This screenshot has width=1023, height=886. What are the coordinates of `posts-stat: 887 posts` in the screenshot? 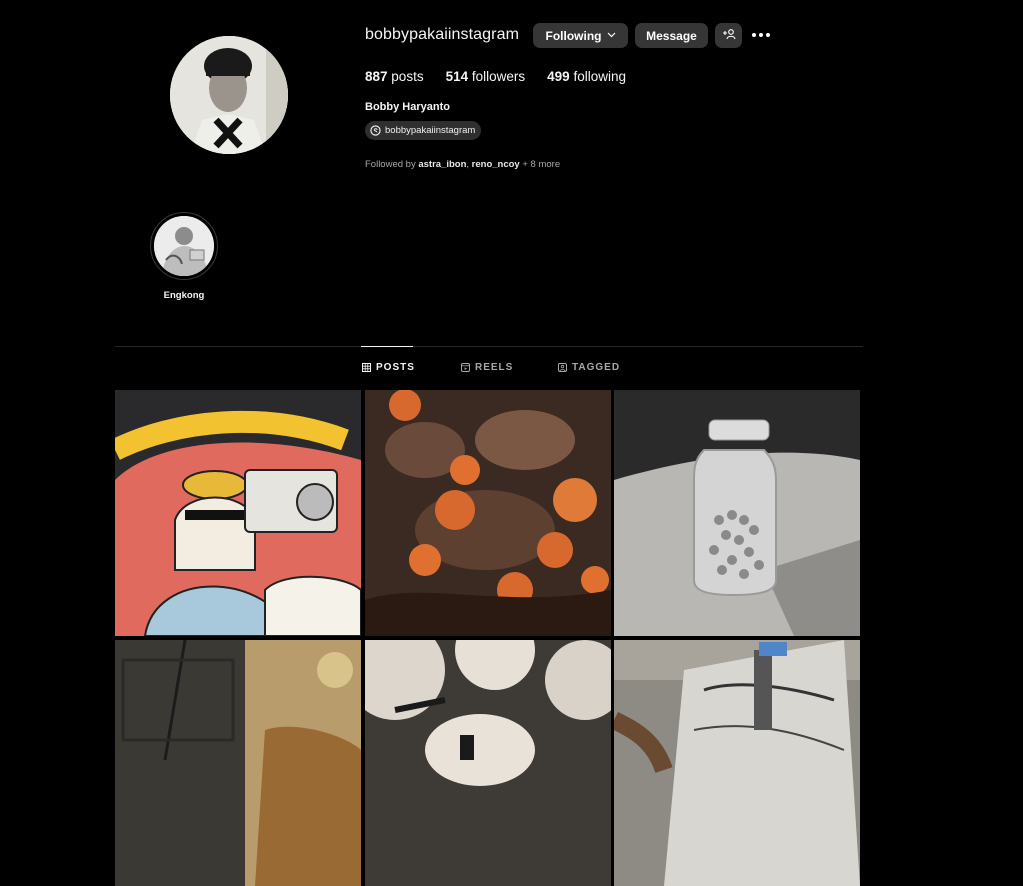 It's located at (394, 76).